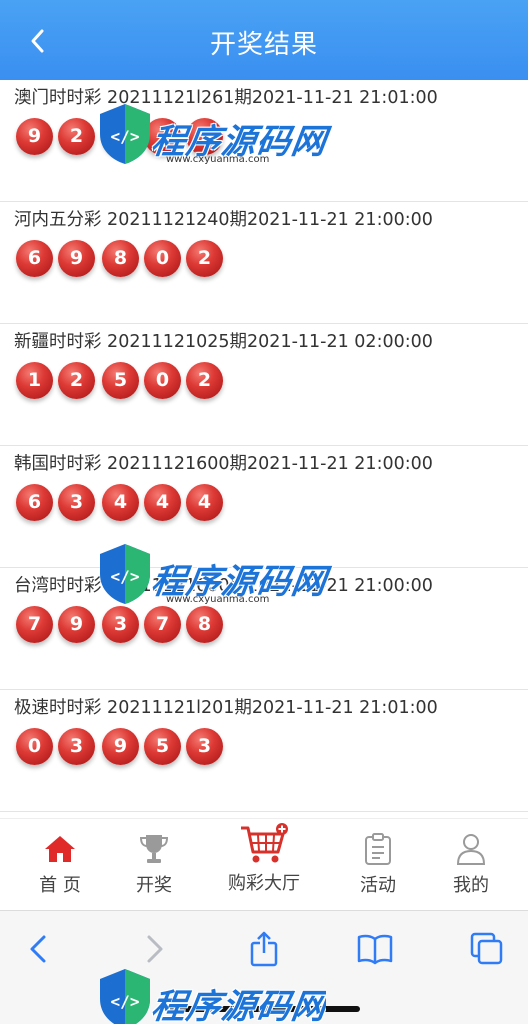 The image size is (528, 1024). What do you see at coordinates (471, 849) in the screenshot?
I see `user-icon` at bounding box center [471, 849].